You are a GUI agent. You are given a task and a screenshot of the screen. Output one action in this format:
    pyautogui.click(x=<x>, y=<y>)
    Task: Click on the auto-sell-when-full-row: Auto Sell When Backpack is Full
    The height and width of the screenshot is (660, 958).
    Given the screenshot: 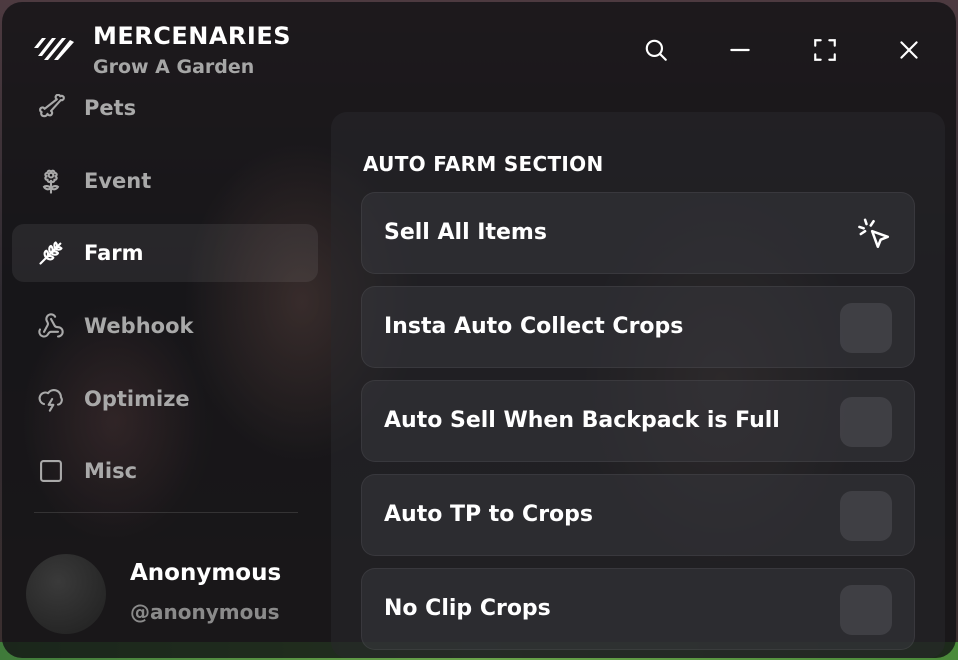 What is the action you would take?
    pyautogui.click(x=638, y=421)
    